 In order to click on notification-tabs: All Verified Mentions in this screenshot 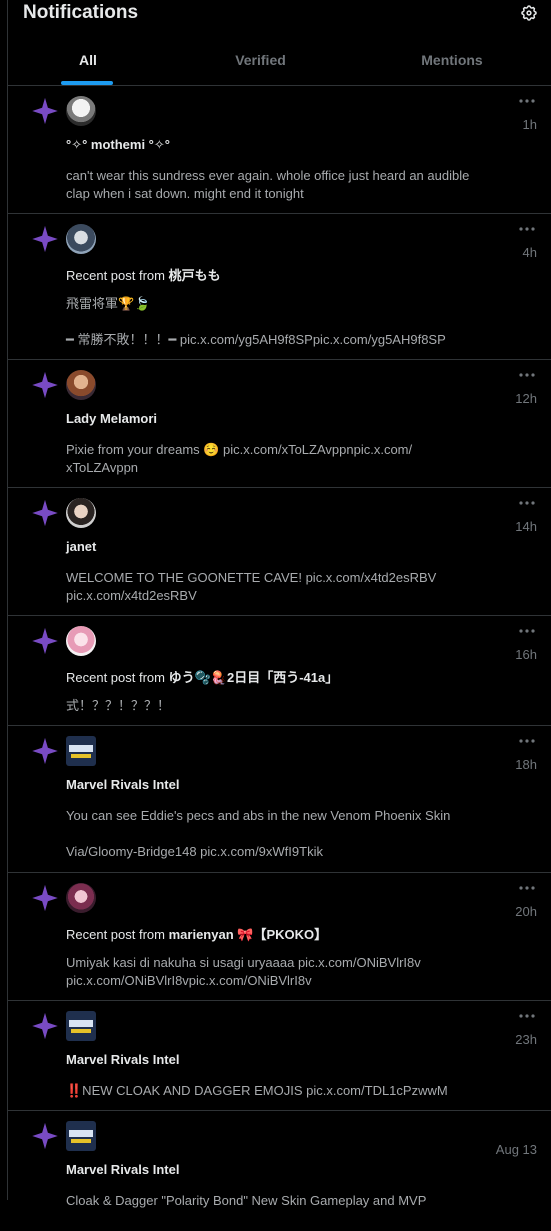, I will do `click(279, 62)`.